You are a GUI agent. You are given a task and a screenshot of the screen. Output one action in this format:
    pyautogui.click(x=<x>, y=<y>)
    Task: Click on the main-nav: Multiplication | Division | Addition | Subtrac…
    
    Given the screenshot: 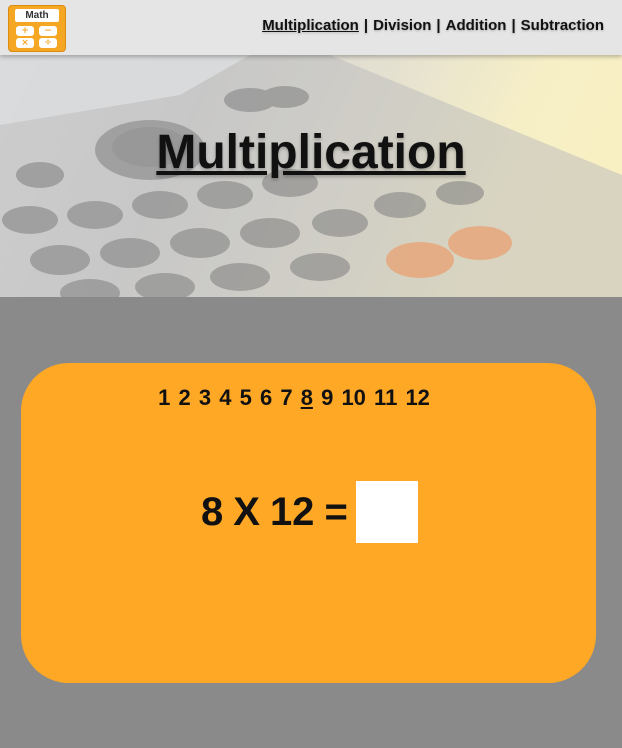 What is the action you would take?
    pyautogui.click(x=433, y=25)
    